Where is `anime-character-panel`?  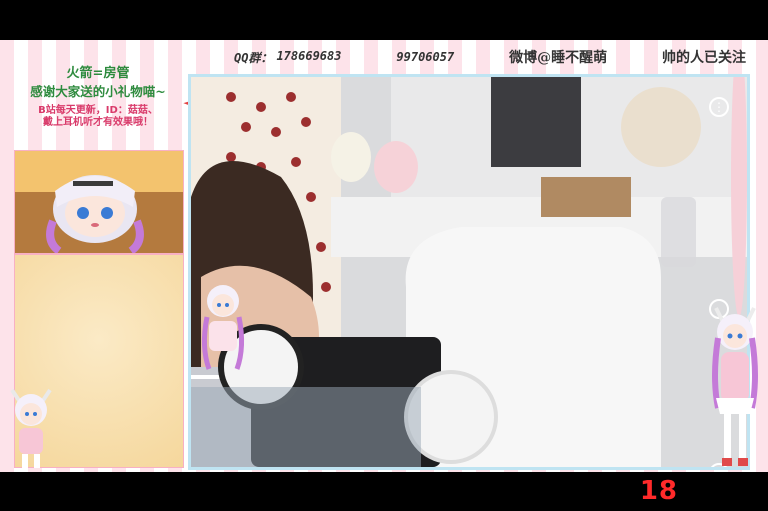 anime-character-panel is located at coordinates (99, 202).